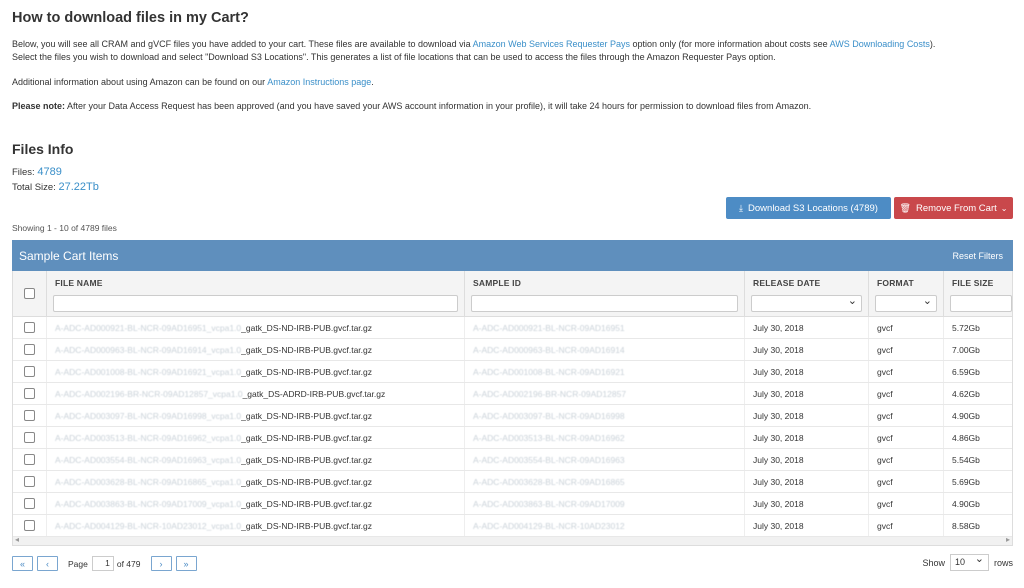 This screenshot has width=1024, height=588. What do you see at coordinates (1008, 539) in the screenshot?
I see `scroll-right-icon: ▸` at bounding box center [1008, 539].